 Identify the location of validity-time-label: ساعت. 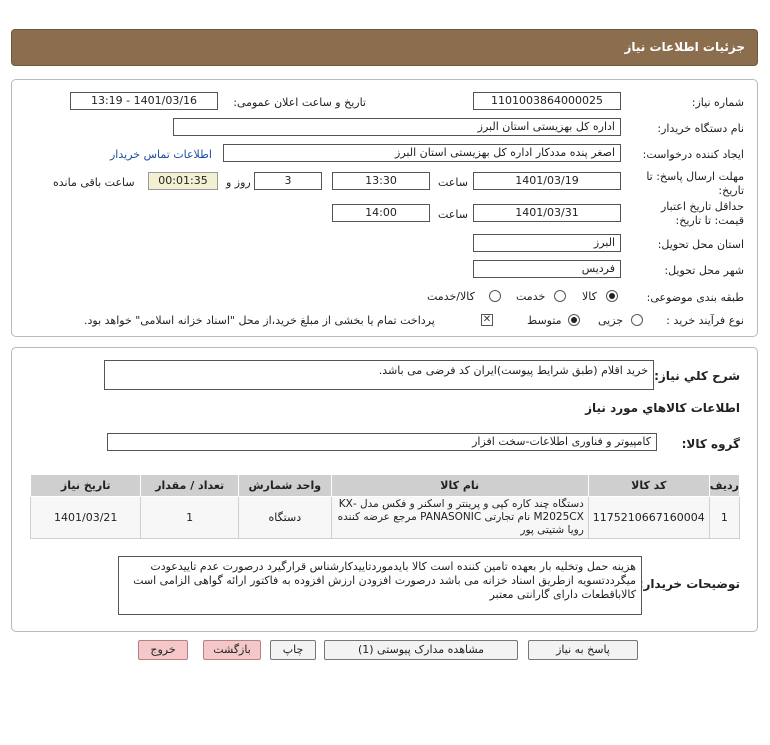
(453, 214).